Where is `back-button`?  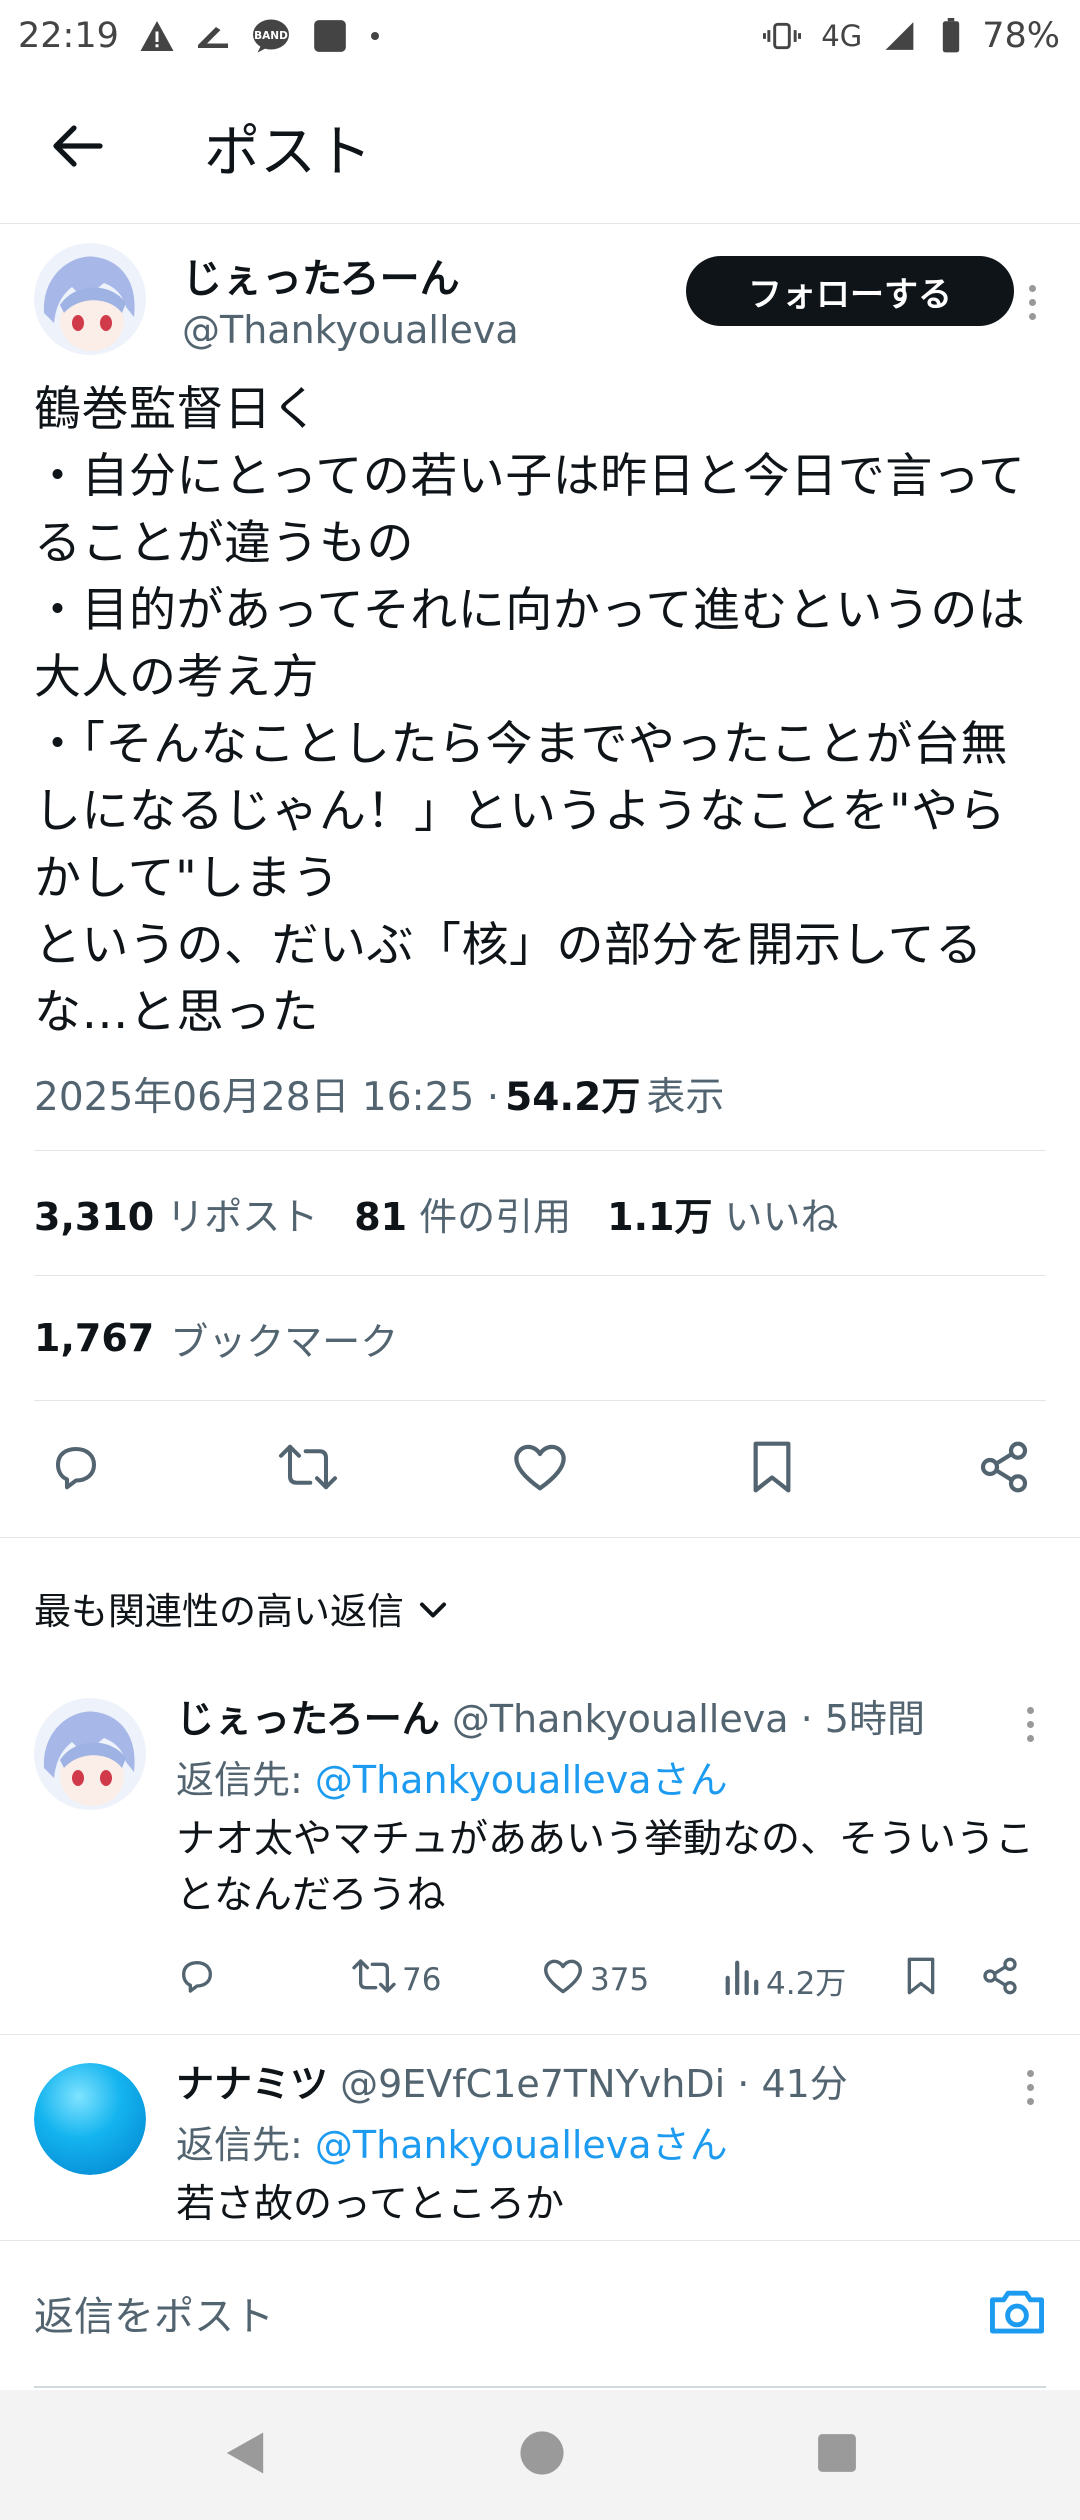
back-button is located at coordinates (78, 148).